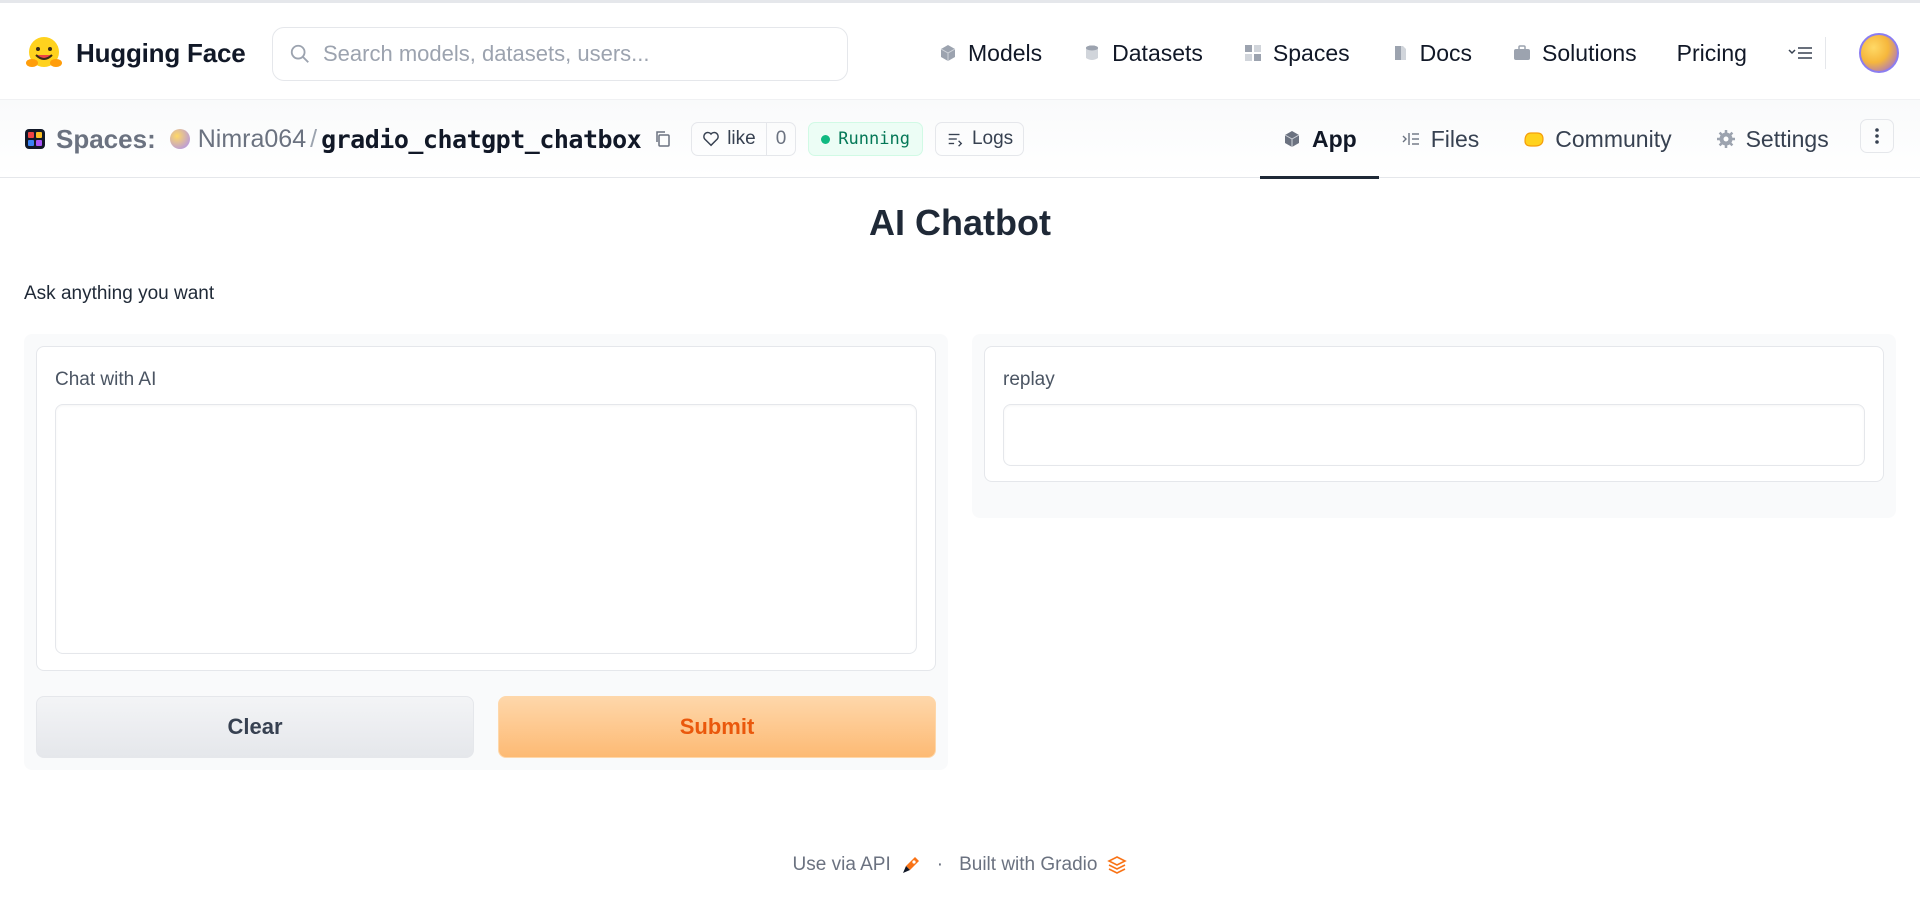 The width and height of the screenshot is (1920, 904). What do you see at coordinates (1787, 138) in the screenshot?
I see `tab-settings-label: Settings` at bounding box center [1787, 138].